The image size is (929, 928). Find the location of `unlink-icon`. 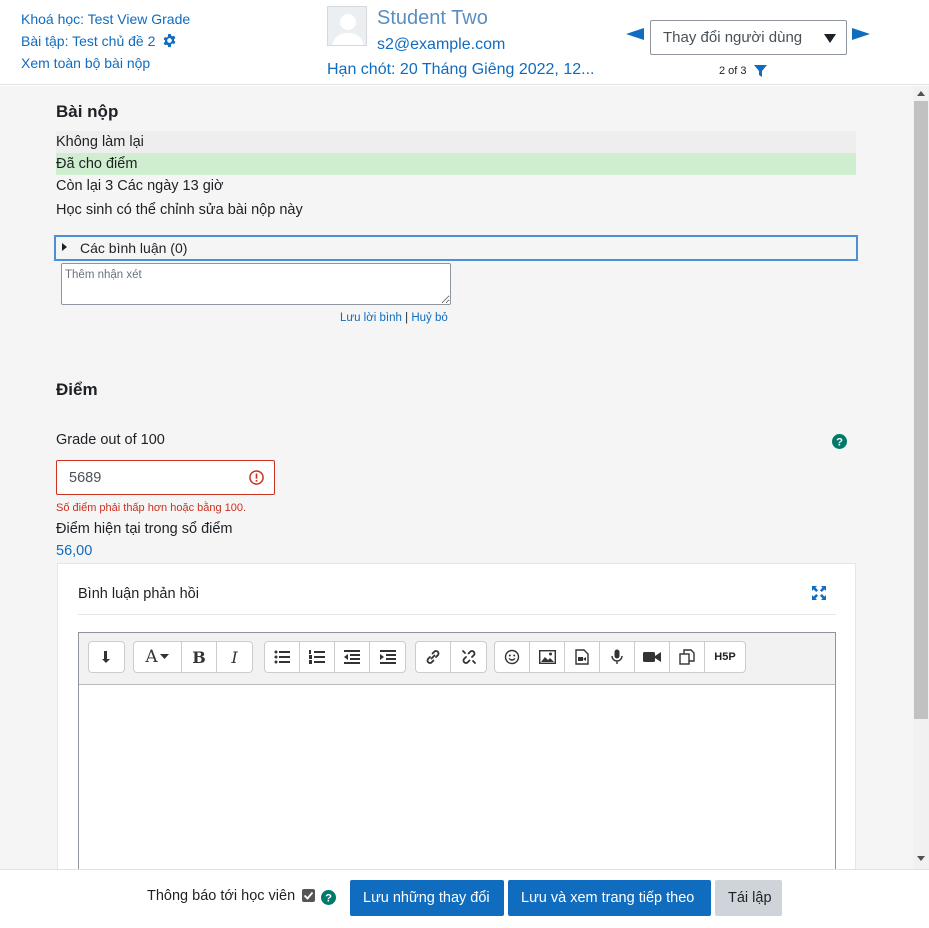

unlink-icon is located at coordinates (468, 657).